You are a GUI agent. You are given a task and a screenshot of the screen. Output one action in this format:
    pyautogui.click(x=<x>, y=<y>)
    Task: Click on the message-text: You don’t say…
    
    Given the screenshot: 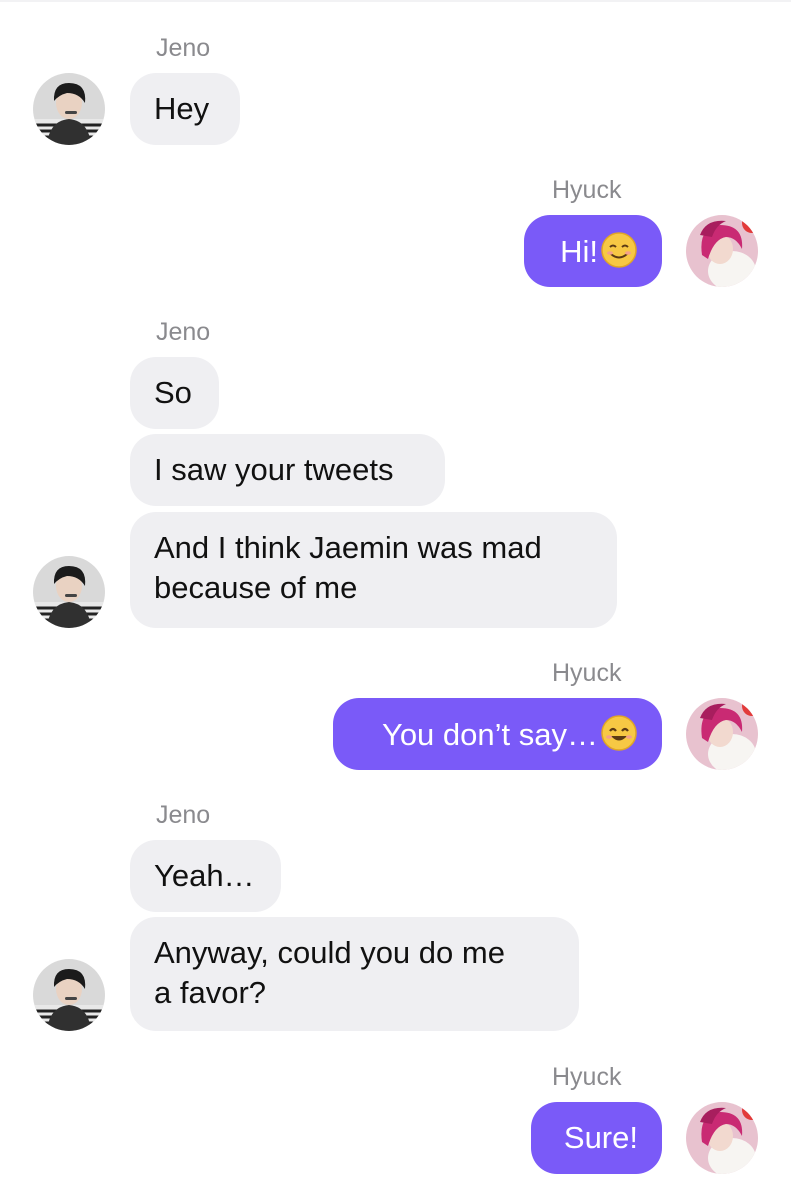 What is the action you would take?
    pyautogui.click(x=489, y=734)
    